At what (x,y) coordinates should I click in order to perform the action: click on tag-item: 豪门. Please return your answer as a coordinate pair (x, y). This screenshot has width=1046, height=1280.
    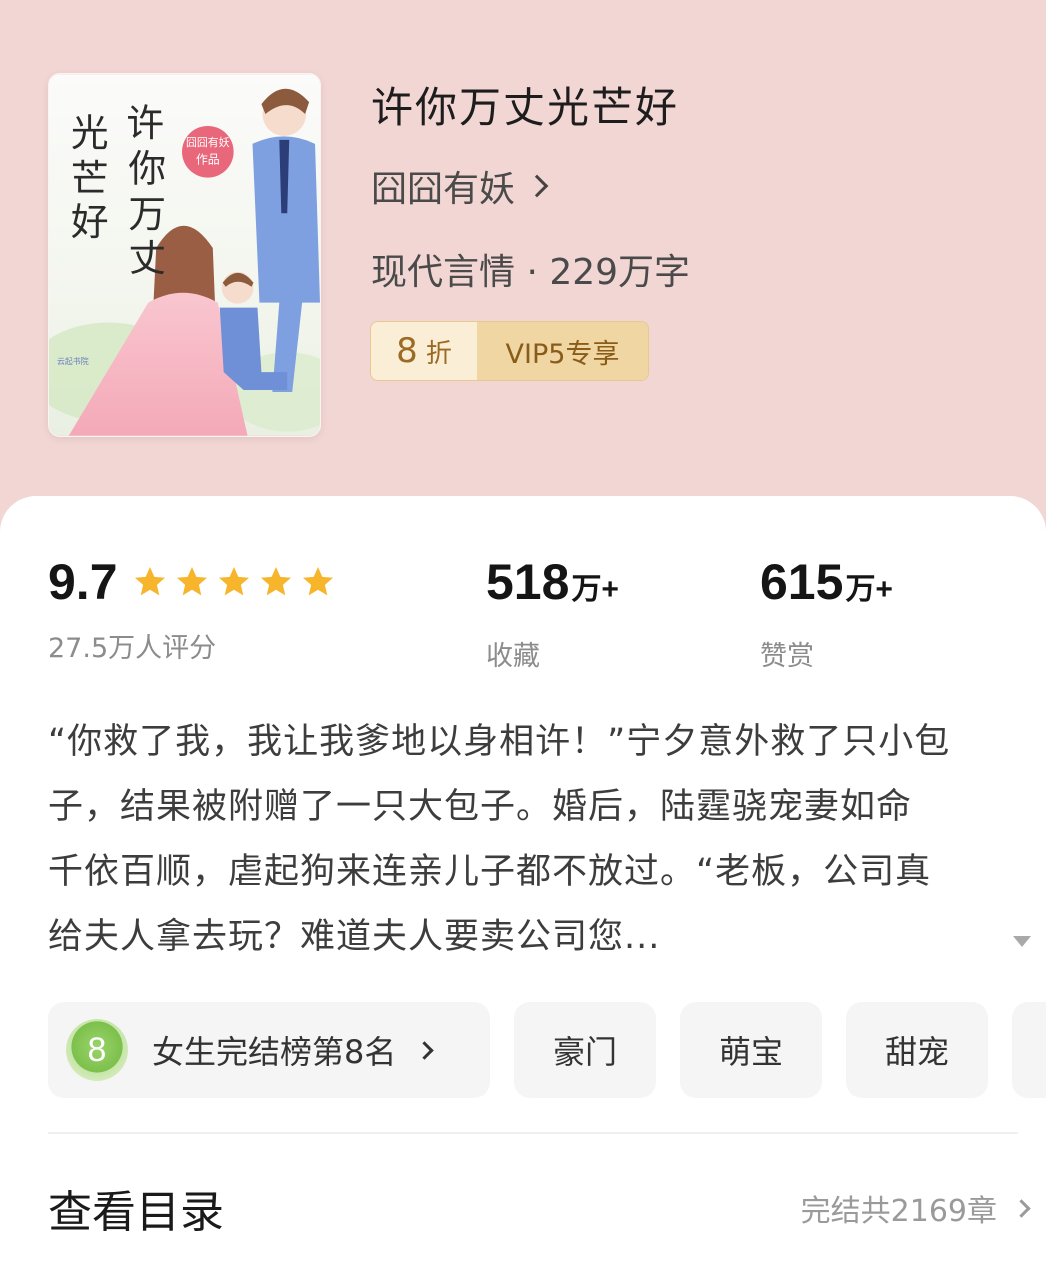
    Looking at the image, I should click on (585, 1050).